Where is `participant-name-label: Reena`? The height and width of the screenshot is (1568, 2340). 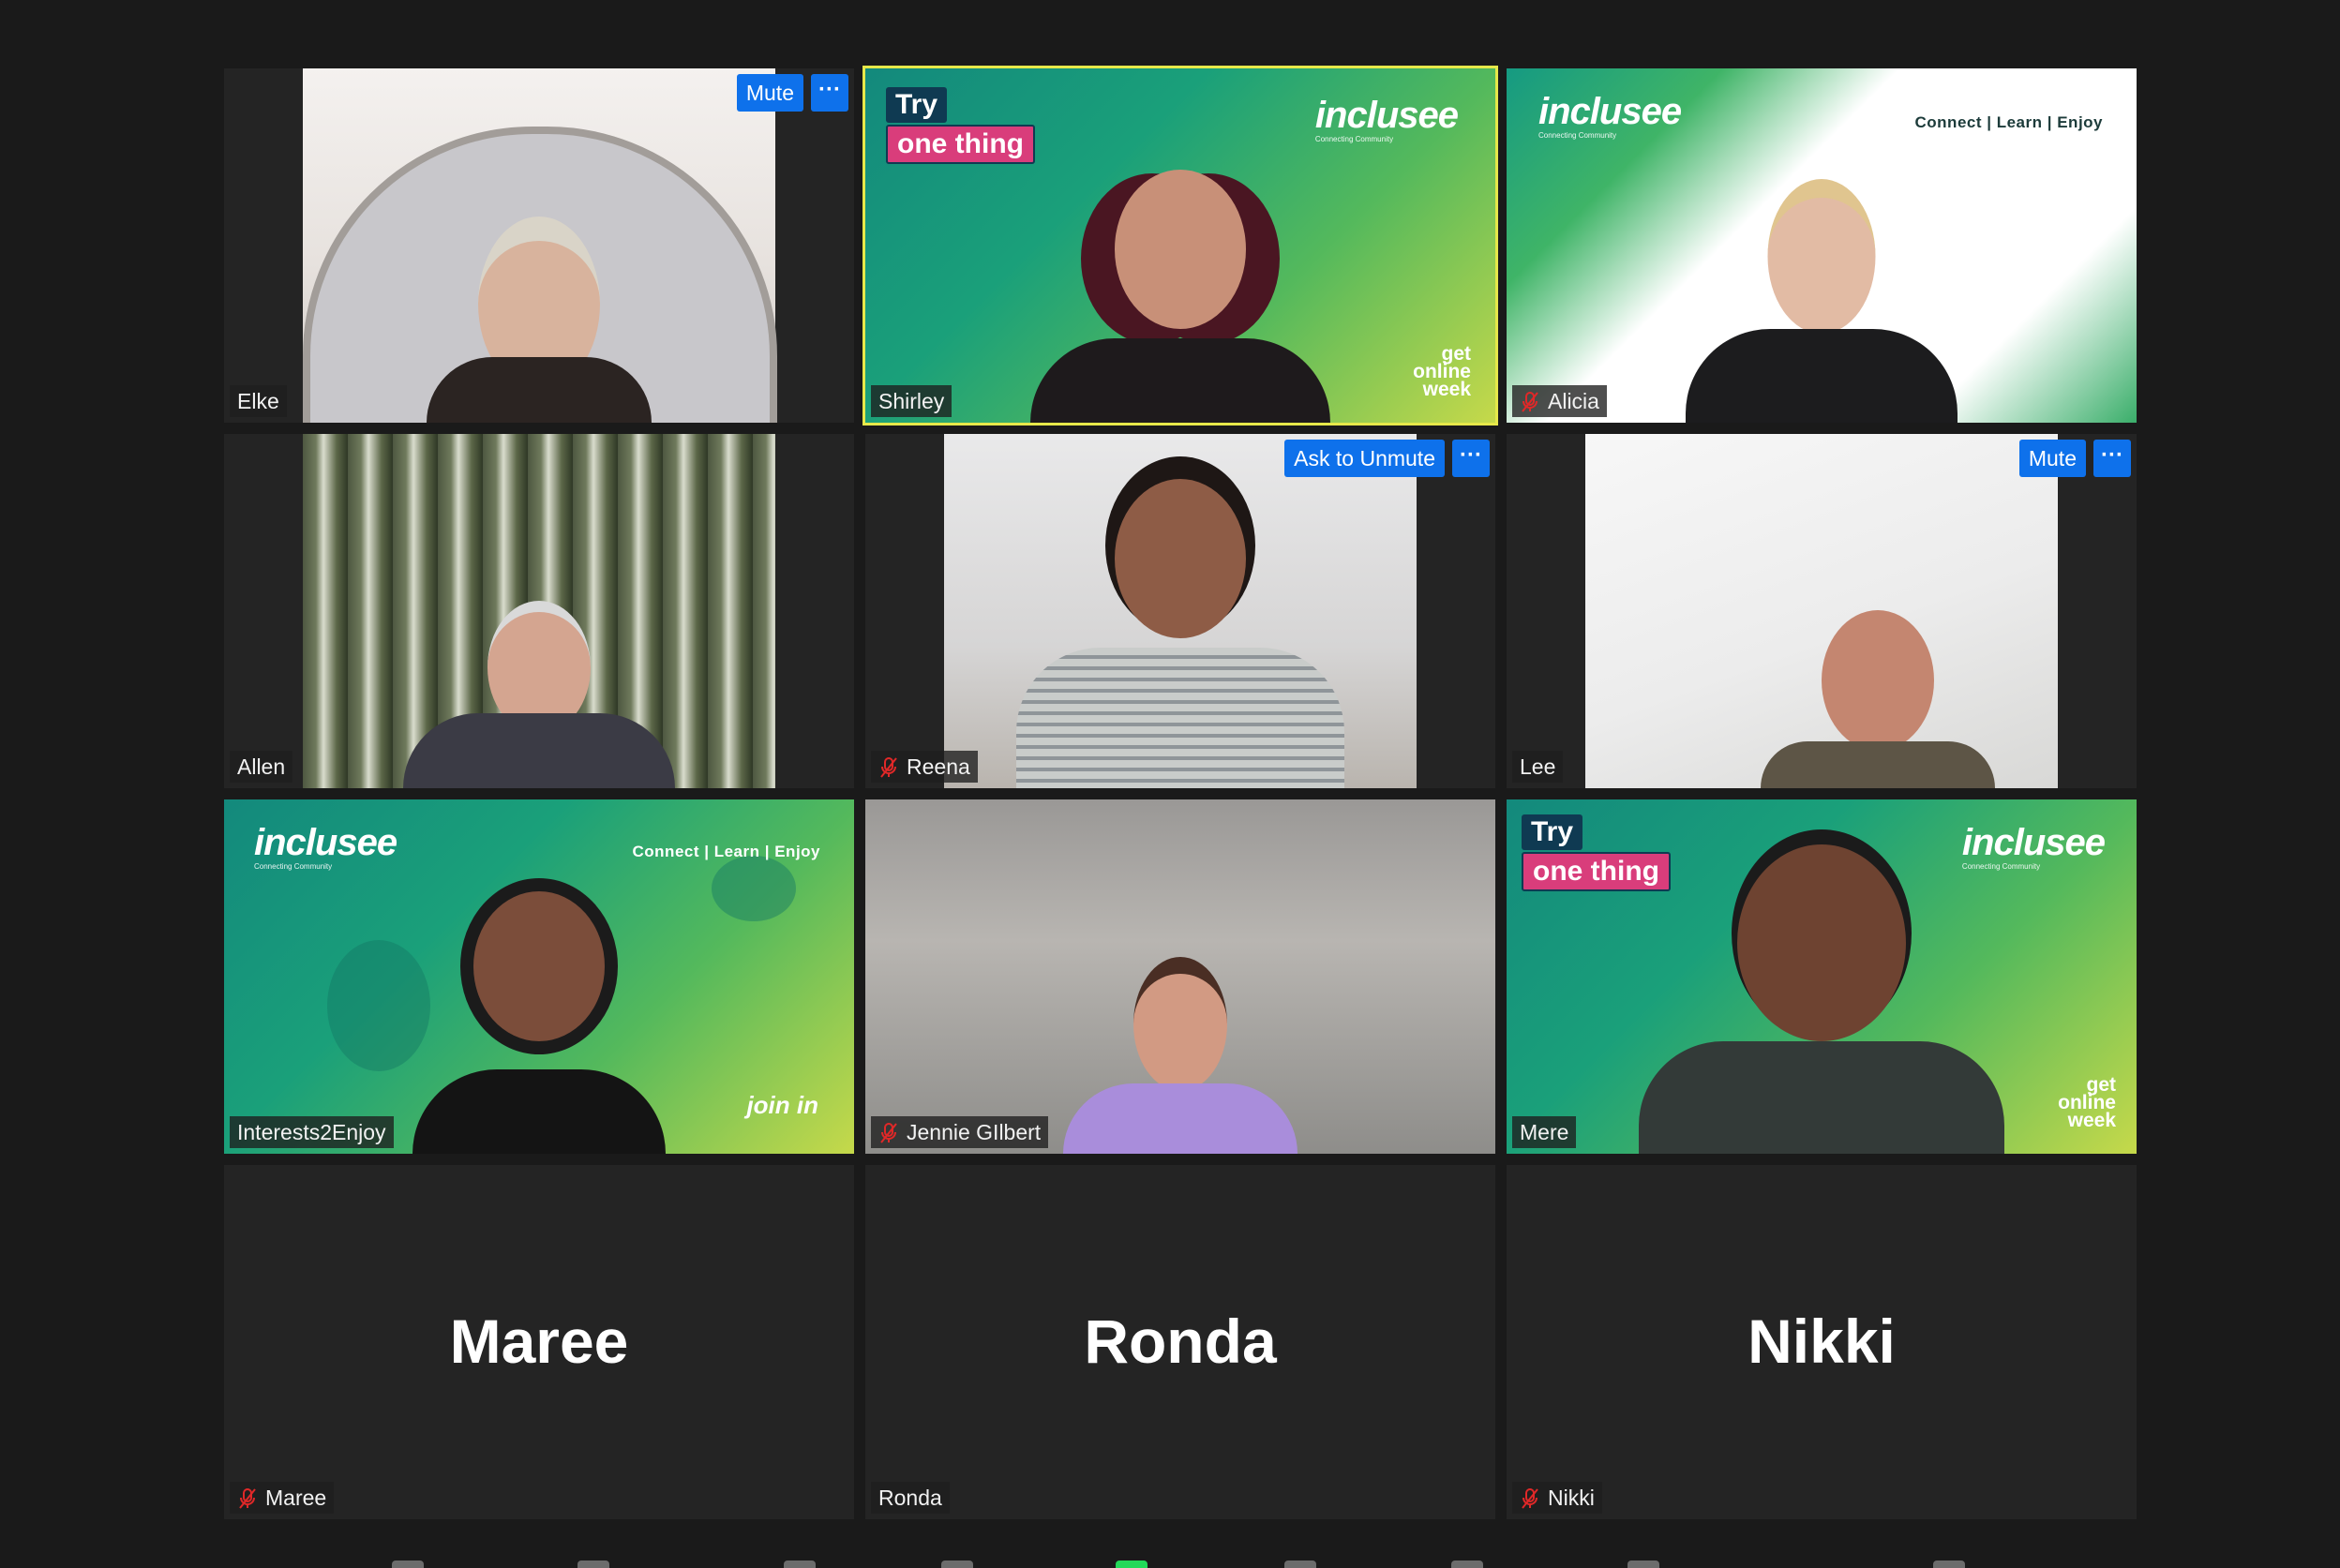
participant-name-label: Reena is located at coordinates (924, 767).